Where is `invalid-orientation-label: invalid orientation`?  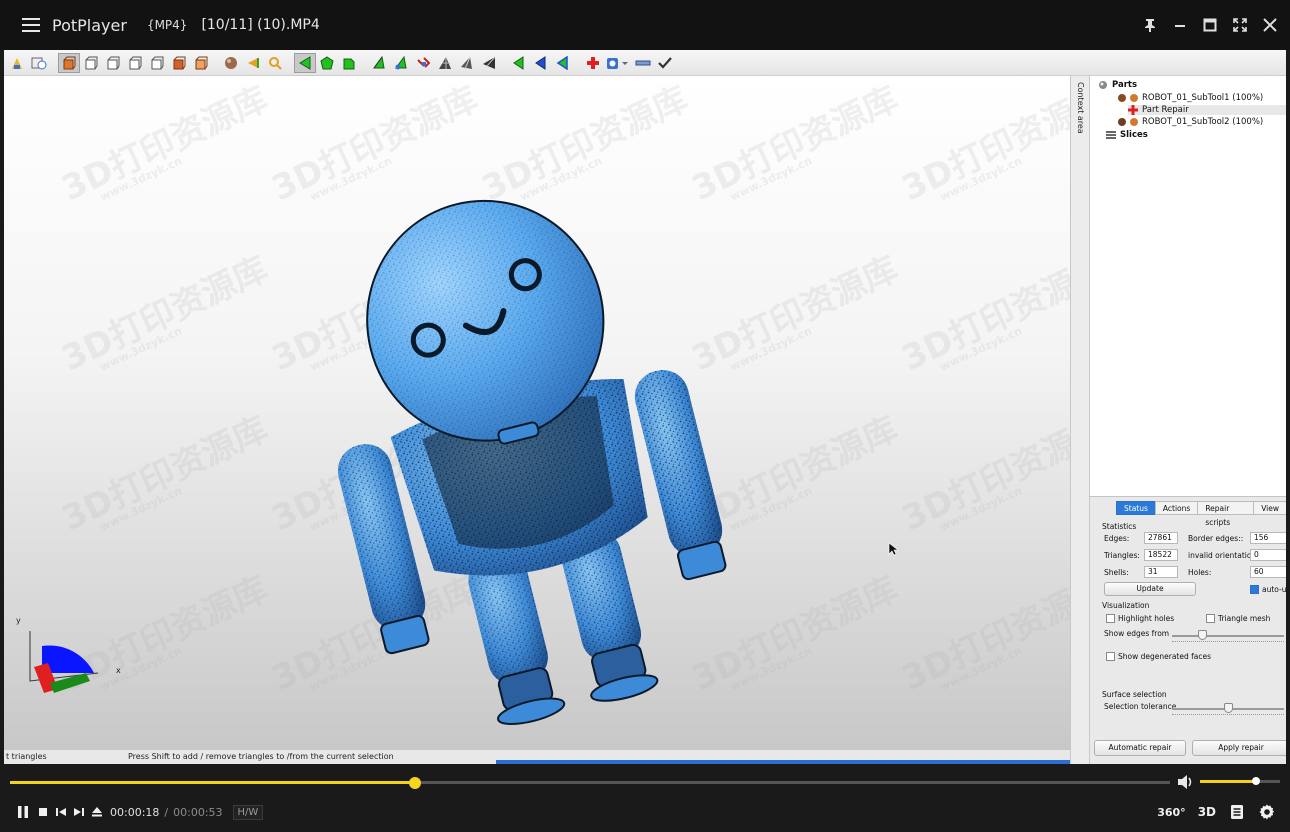
invalid-orientation-label: invalid orientation is located at coordinates (1222, 555).